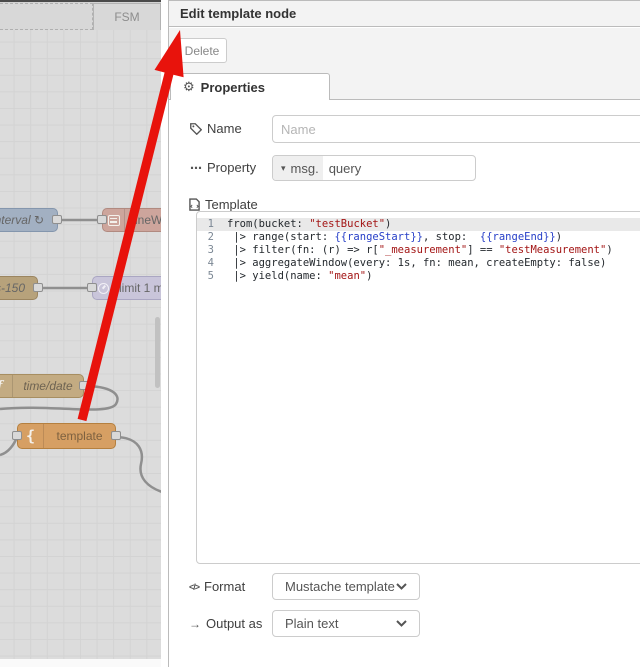  I want to click on workspace-tabbar: FSM, so click(80, 16).